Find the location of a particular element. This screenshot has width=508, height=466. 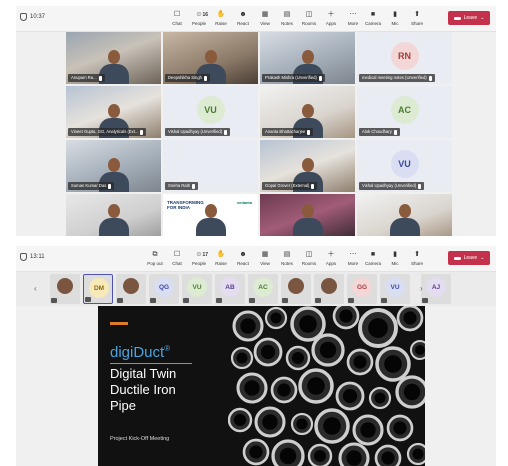

strip-participant-tile: DM is located at coordinates (98, 289).